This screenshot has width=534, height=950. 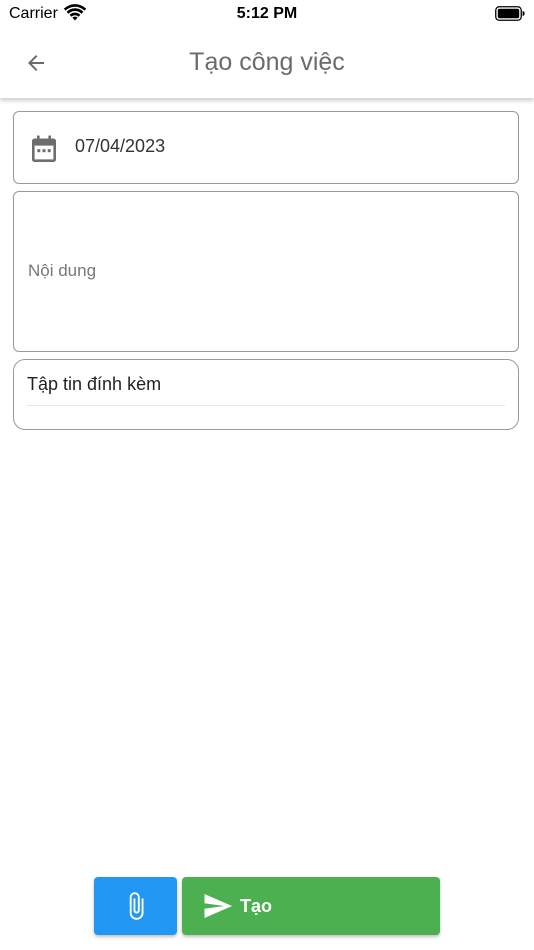 I want to click on attachments-section: Tập tin đính kèm, so click(x=266, y=394).